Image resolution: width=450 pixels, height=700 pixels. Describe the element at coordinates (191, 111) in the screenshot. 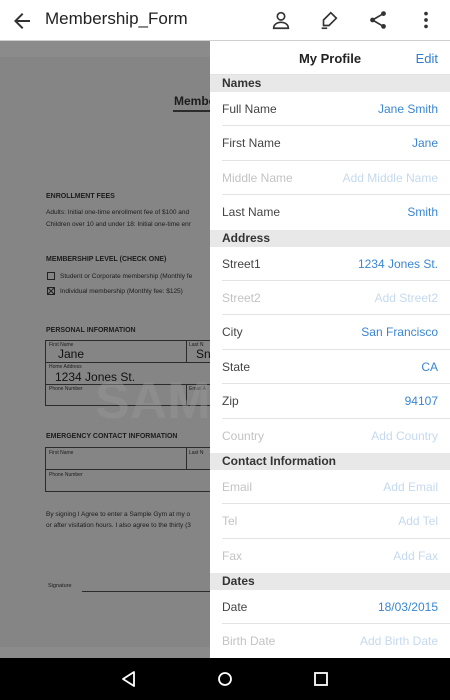

I see `heading-underline` at that location.